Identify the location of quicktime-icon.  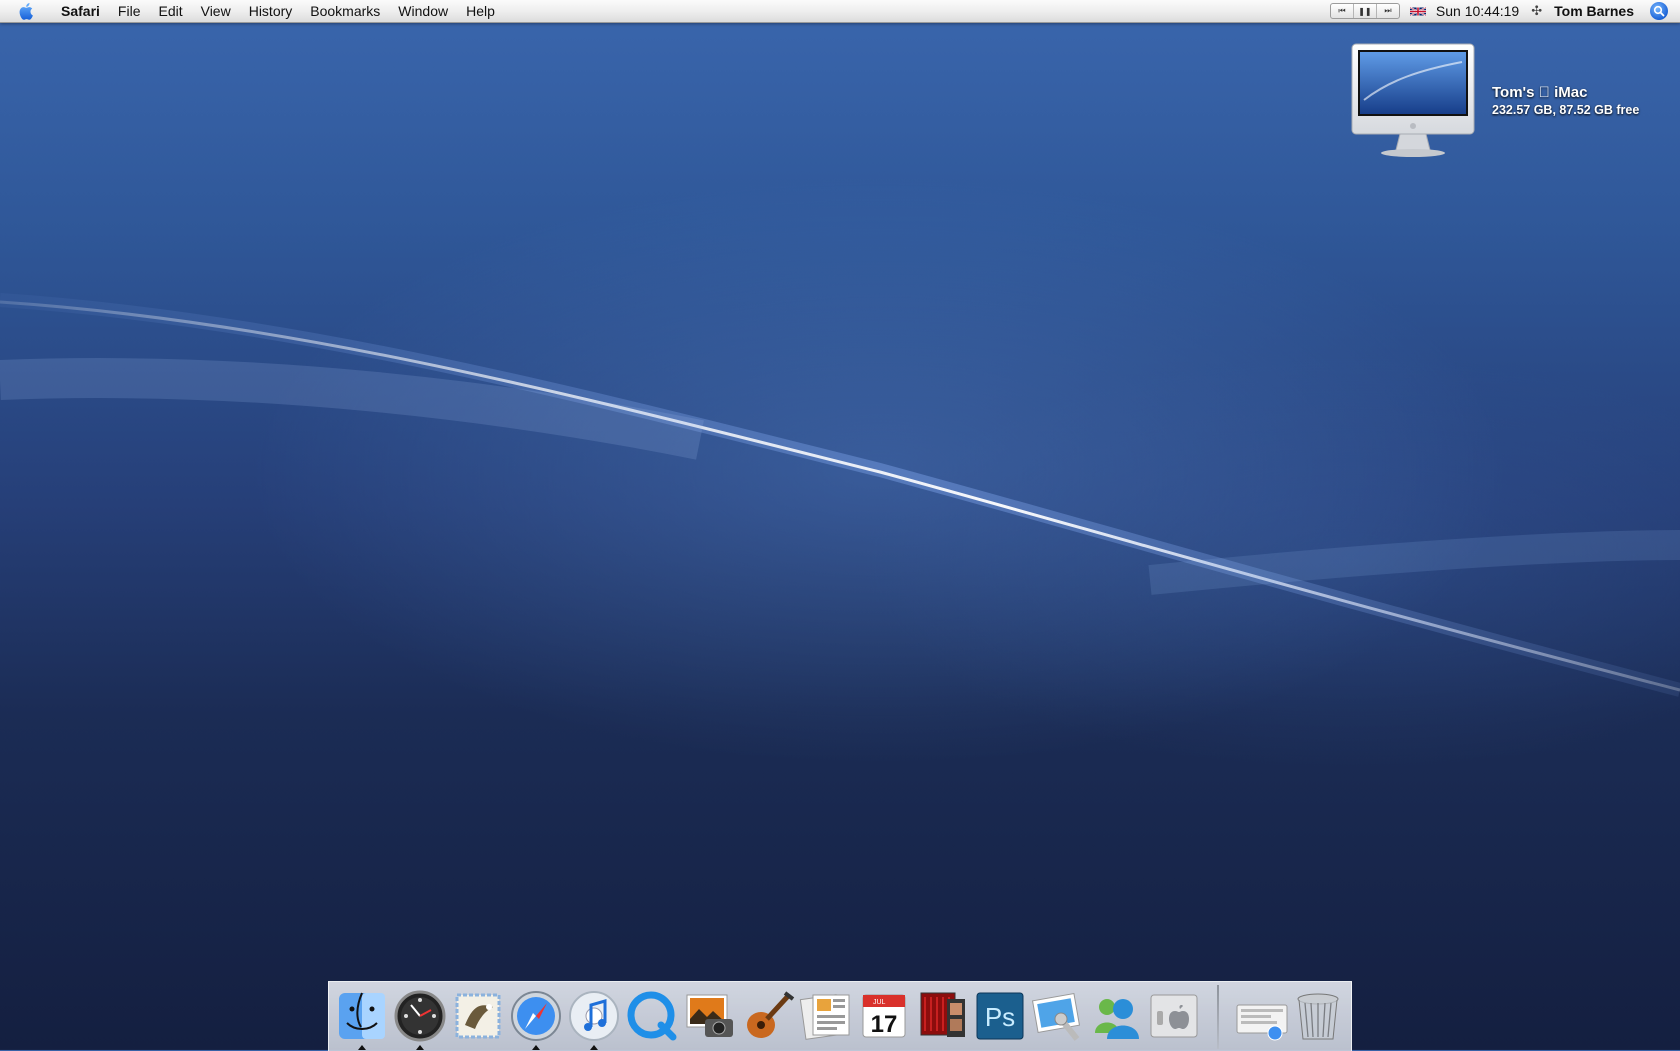
(652, 1016).